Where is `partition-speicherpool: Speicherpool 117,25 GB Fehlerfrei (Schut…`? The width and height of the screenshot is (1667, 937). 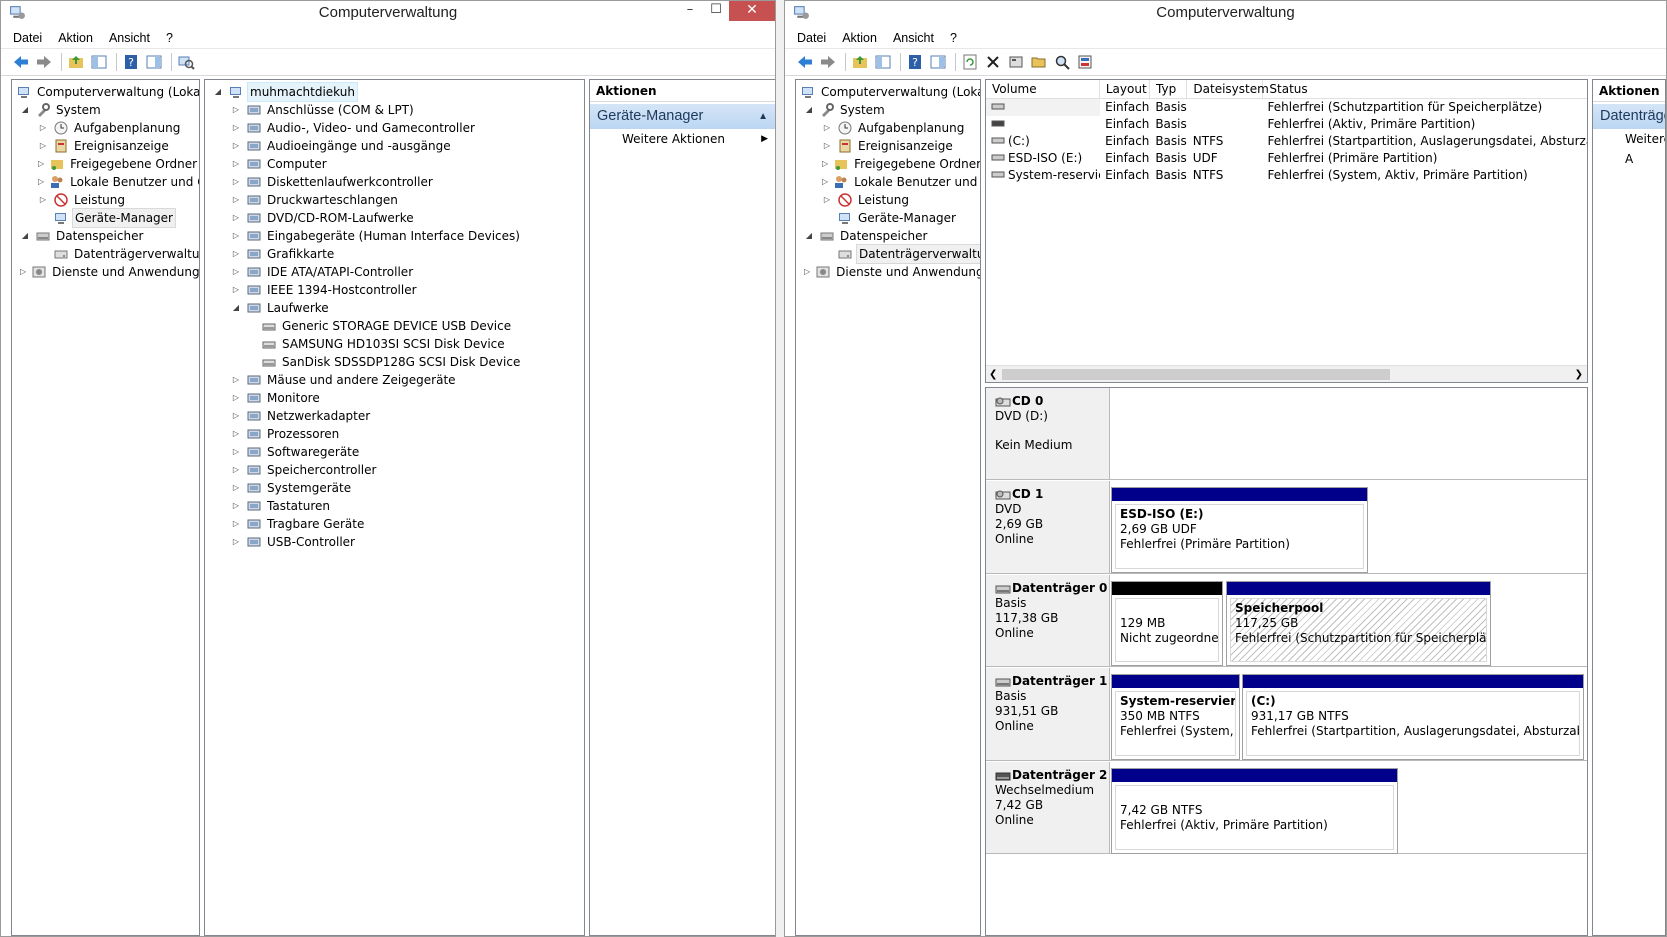 partition-speicherpool: Speicherpool 117,25 GB Fehlerfrei (Schut… is located at coordinates (1358, 623).